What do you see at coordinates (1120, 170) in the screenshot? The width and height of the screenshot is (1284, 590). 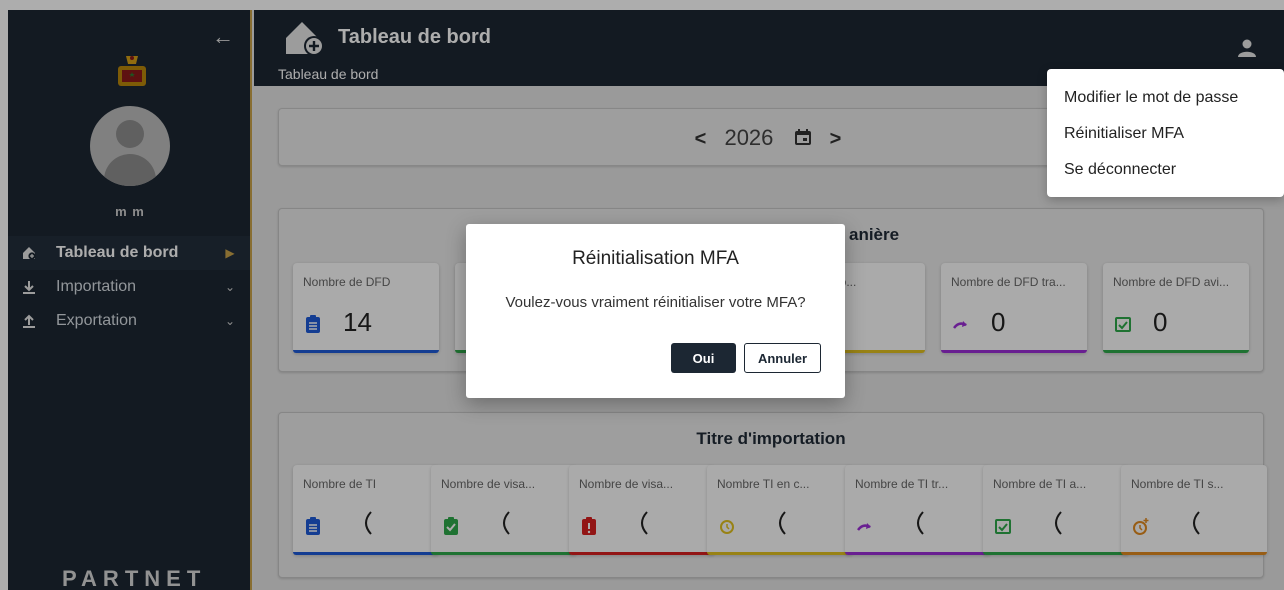 I see `menu-item-logout: Se déconnecter` at bounding box center [1120, 170].